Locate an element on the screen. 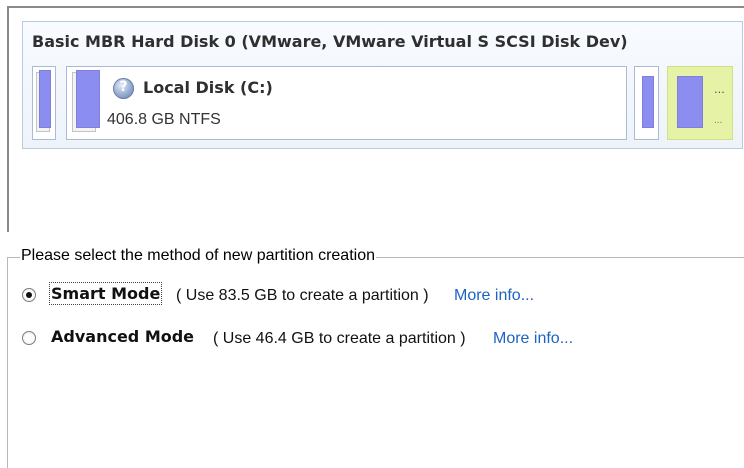  partition-size: 406.8 GB NTFS is located at coordinates (164, 119).